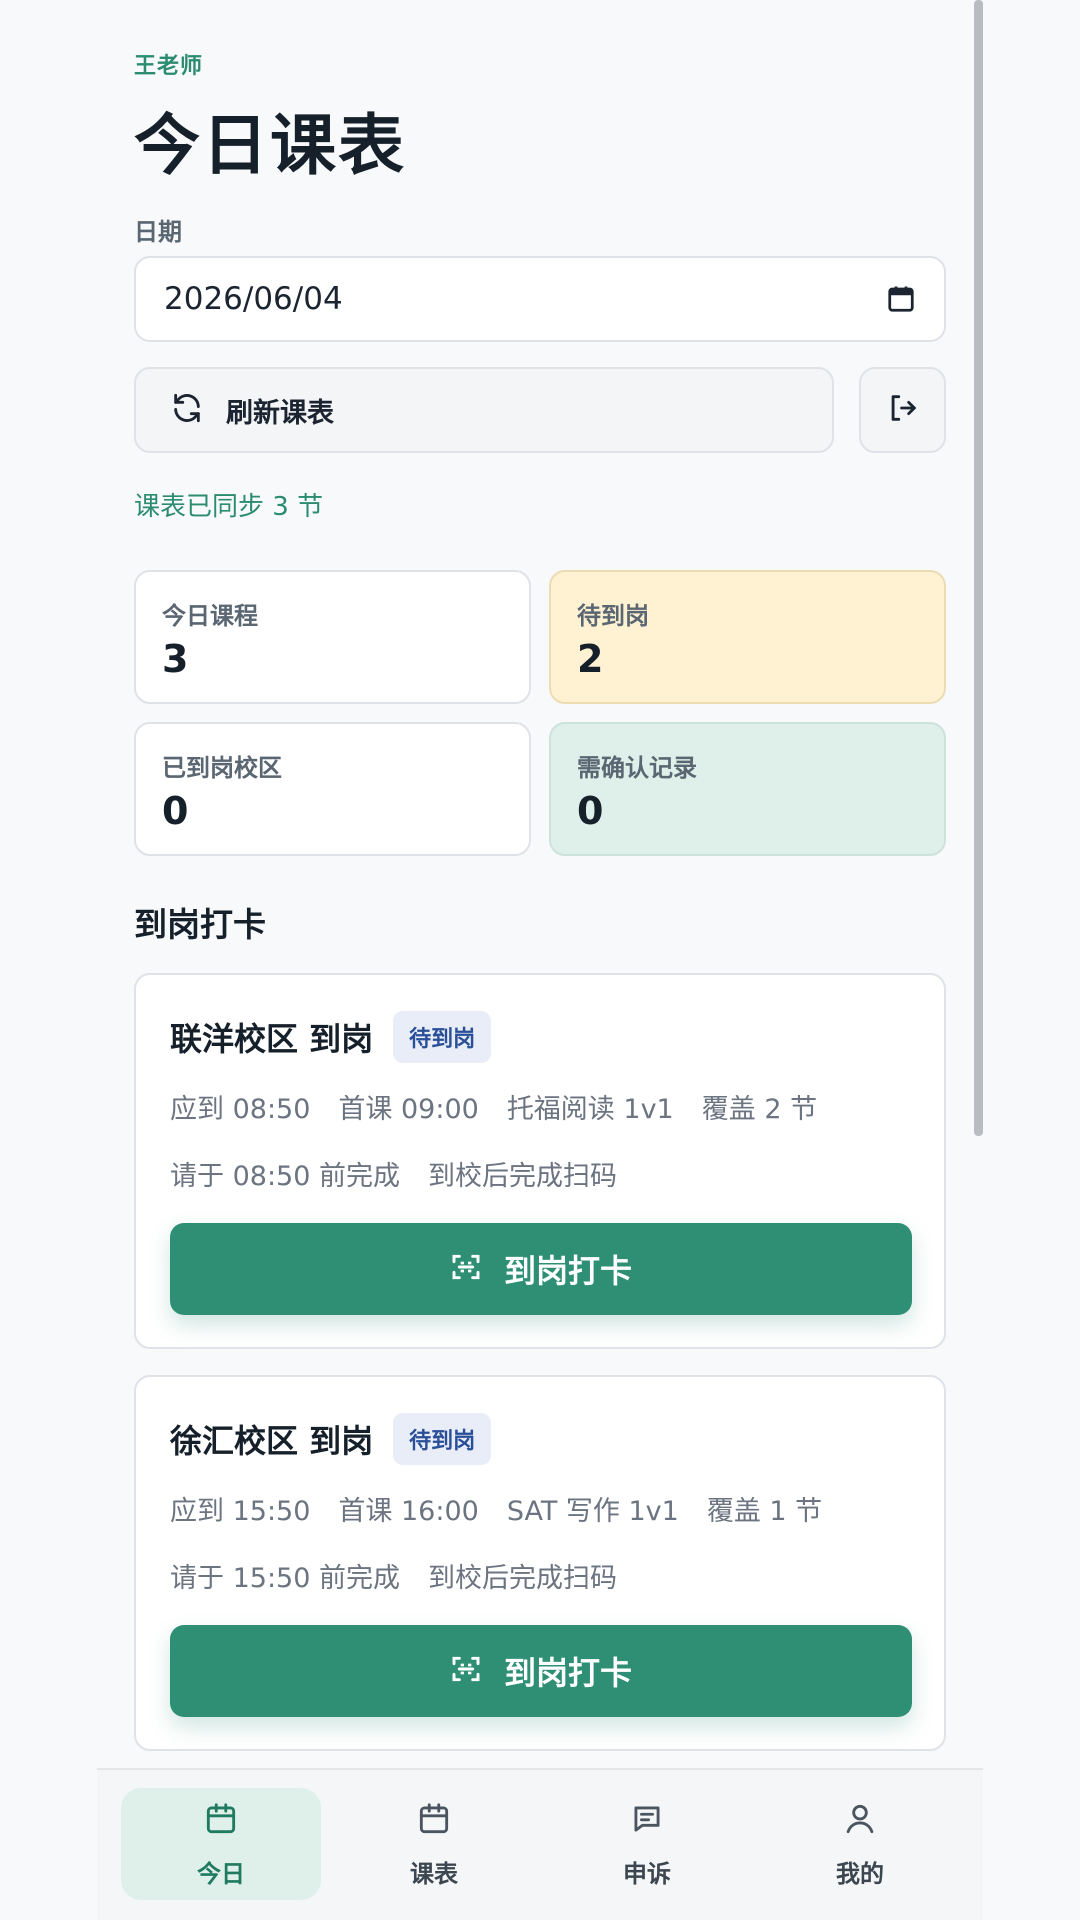 The height and width of the screenshot is (1920, 1080). I want to click on stat-today-classes: 今日课程 3, so click(332, 637).